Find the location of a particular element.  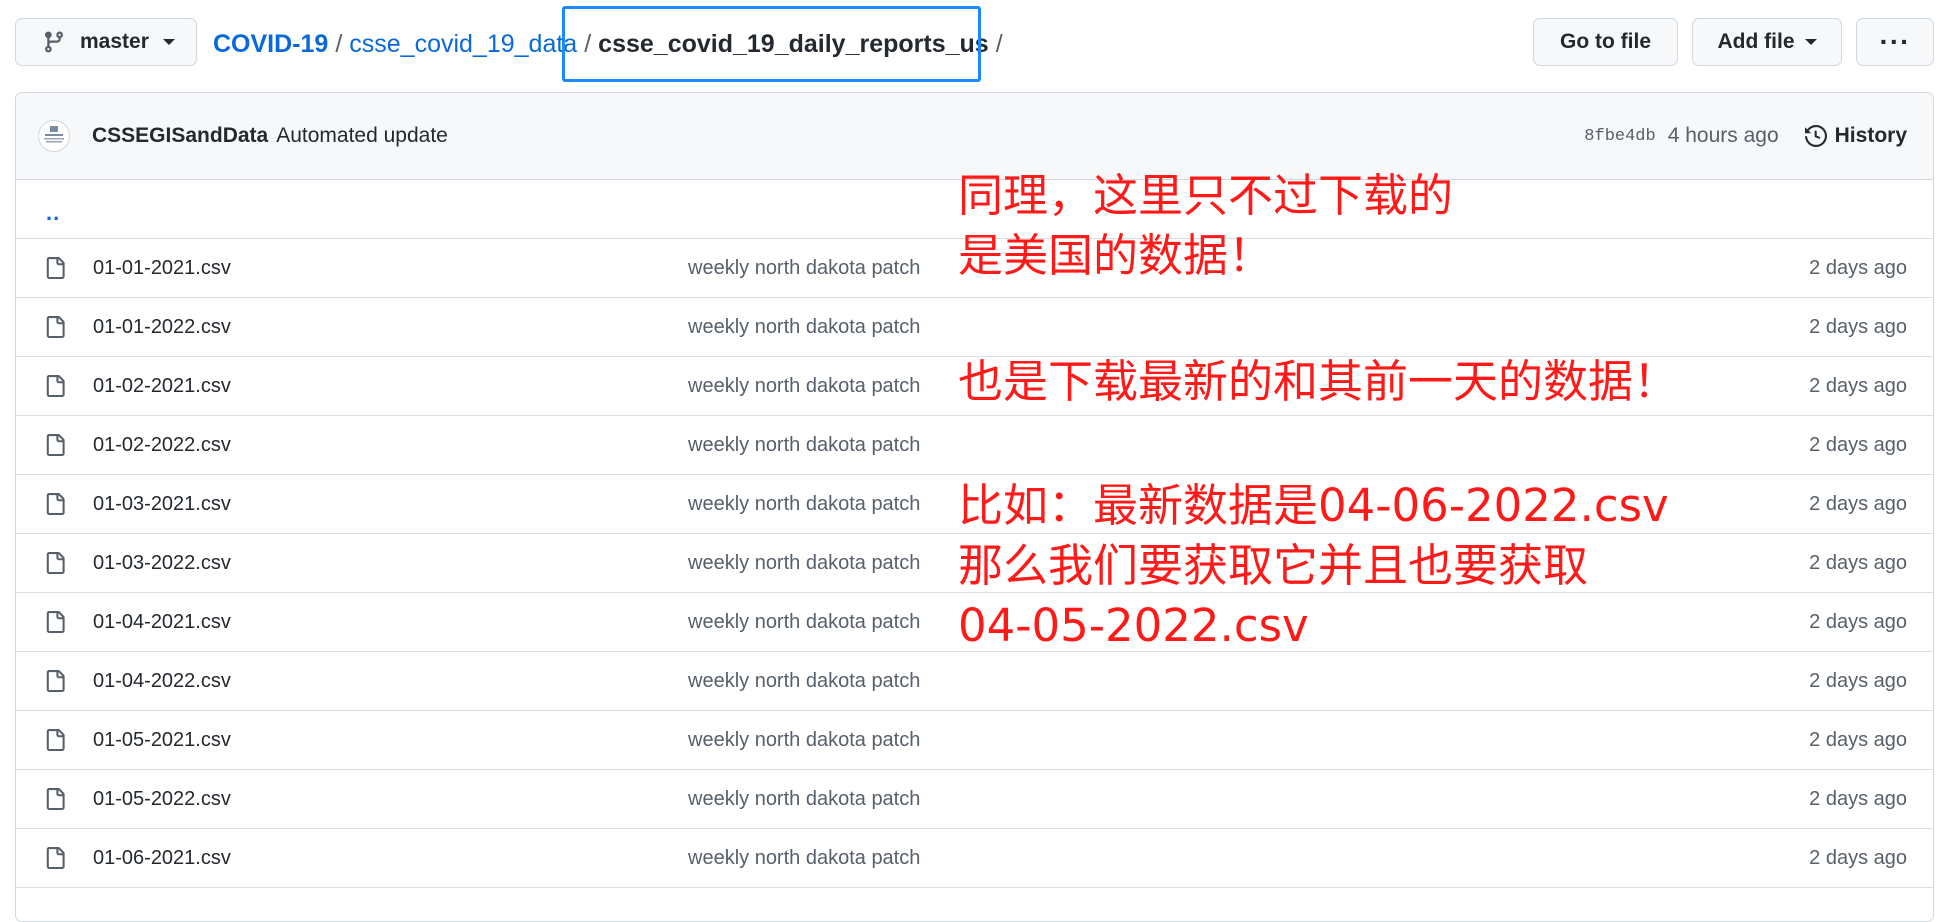

commit-author: CSSEGISandData is located at coordinates (180, 136).